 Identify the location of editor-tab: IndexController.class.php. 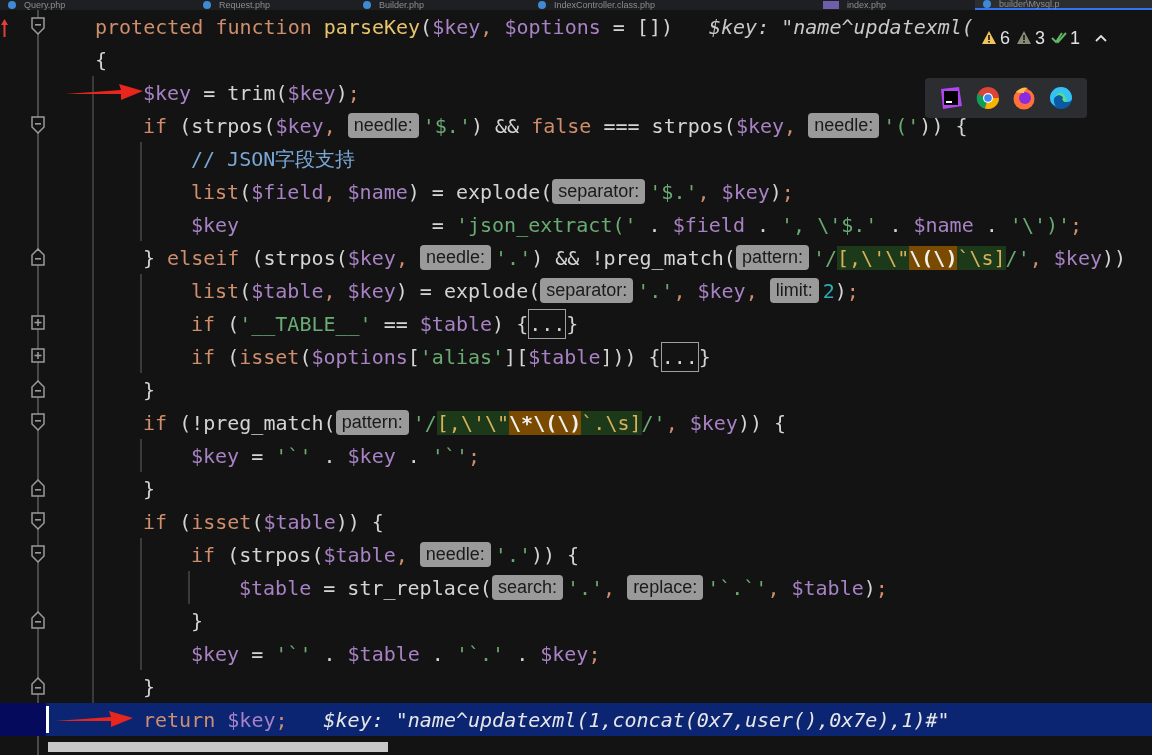
(672, 5).